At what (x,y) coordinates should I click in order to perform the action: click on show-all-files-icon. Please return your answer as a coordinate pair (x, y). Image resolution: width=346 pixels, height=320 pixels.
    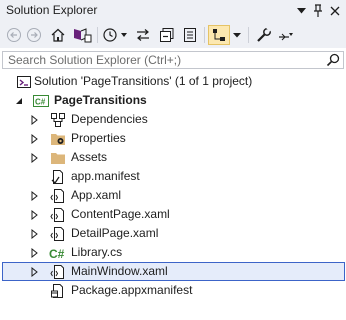
    Looking at the image, I should click on (190, 35).